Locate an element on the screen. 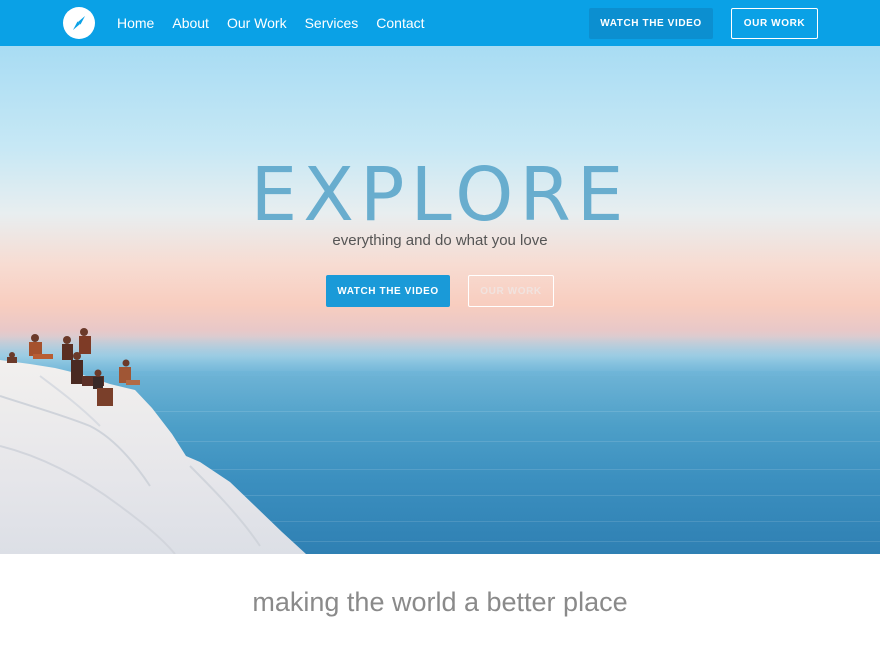 The width and height of the screenshot is (880, 660). nav-watch-video-button: WATCH THE VIDEO is located at coordinates (651, 23).